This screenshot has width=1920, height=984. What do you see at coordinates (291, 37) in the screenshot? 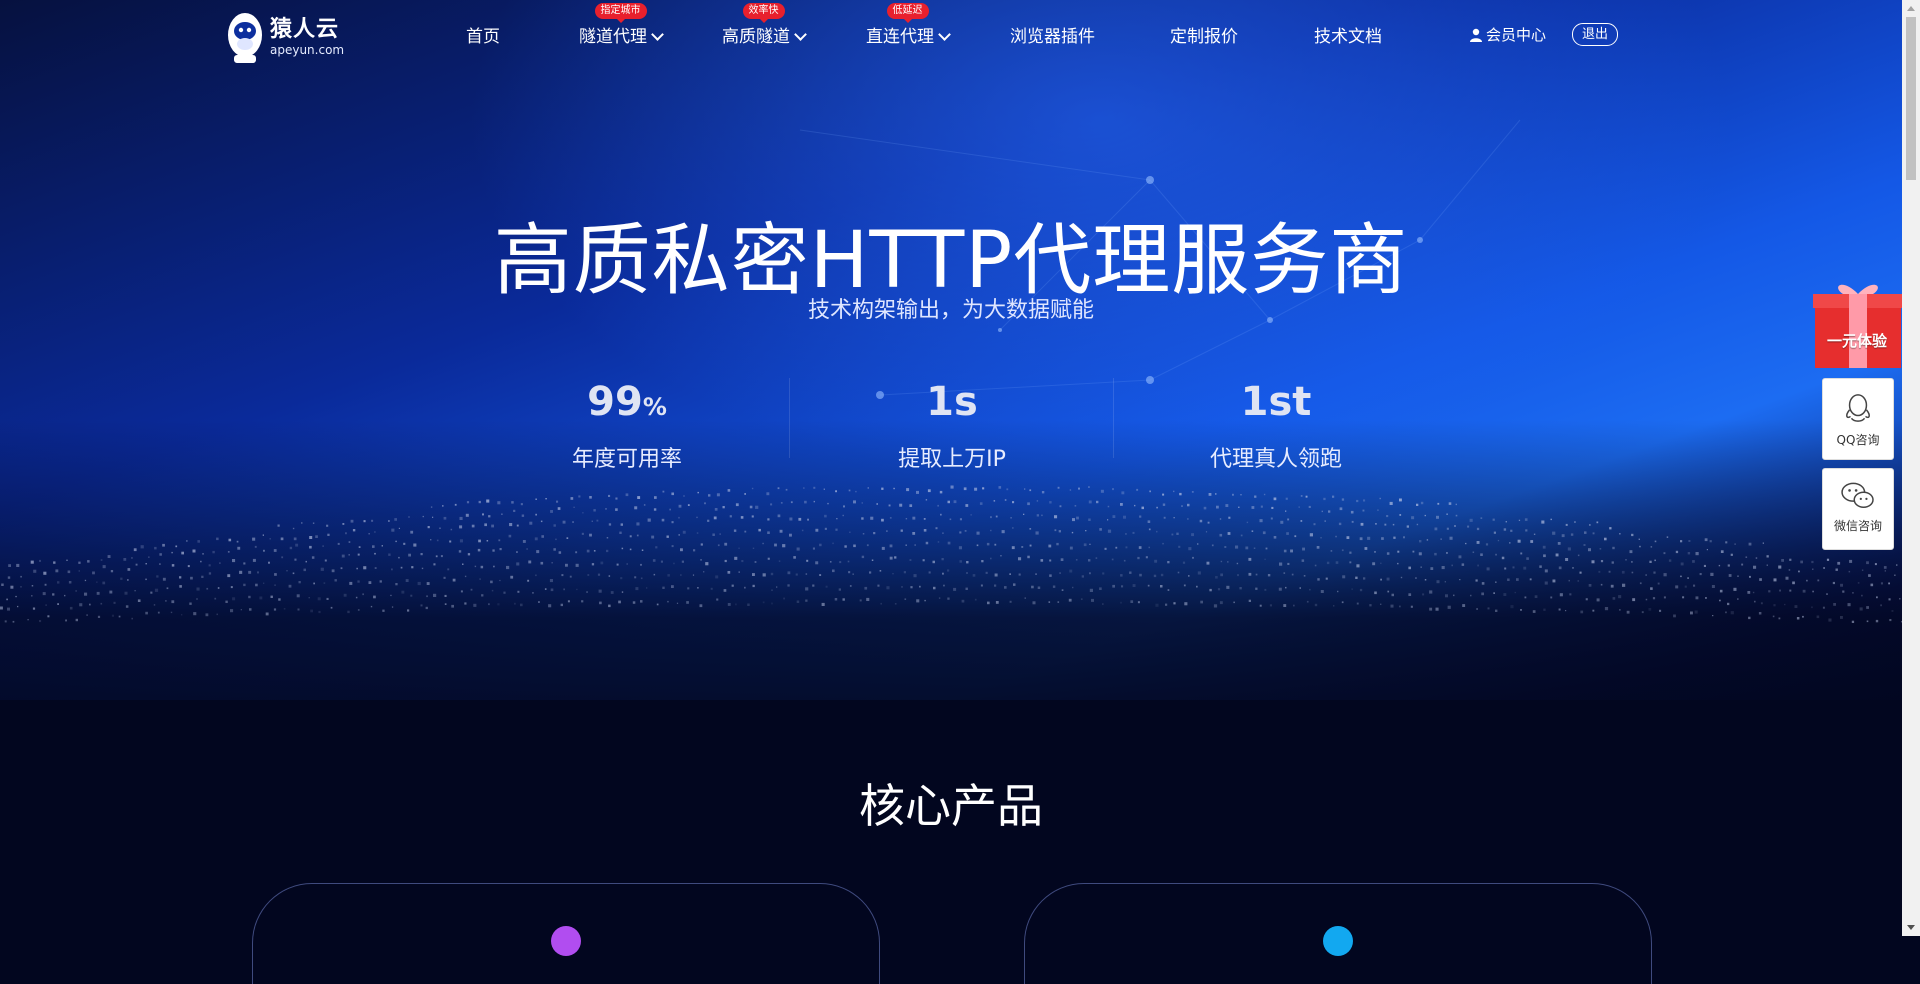
I see `site-logo: 猿人云 apeyun.com` at bounding box center [291, 37].